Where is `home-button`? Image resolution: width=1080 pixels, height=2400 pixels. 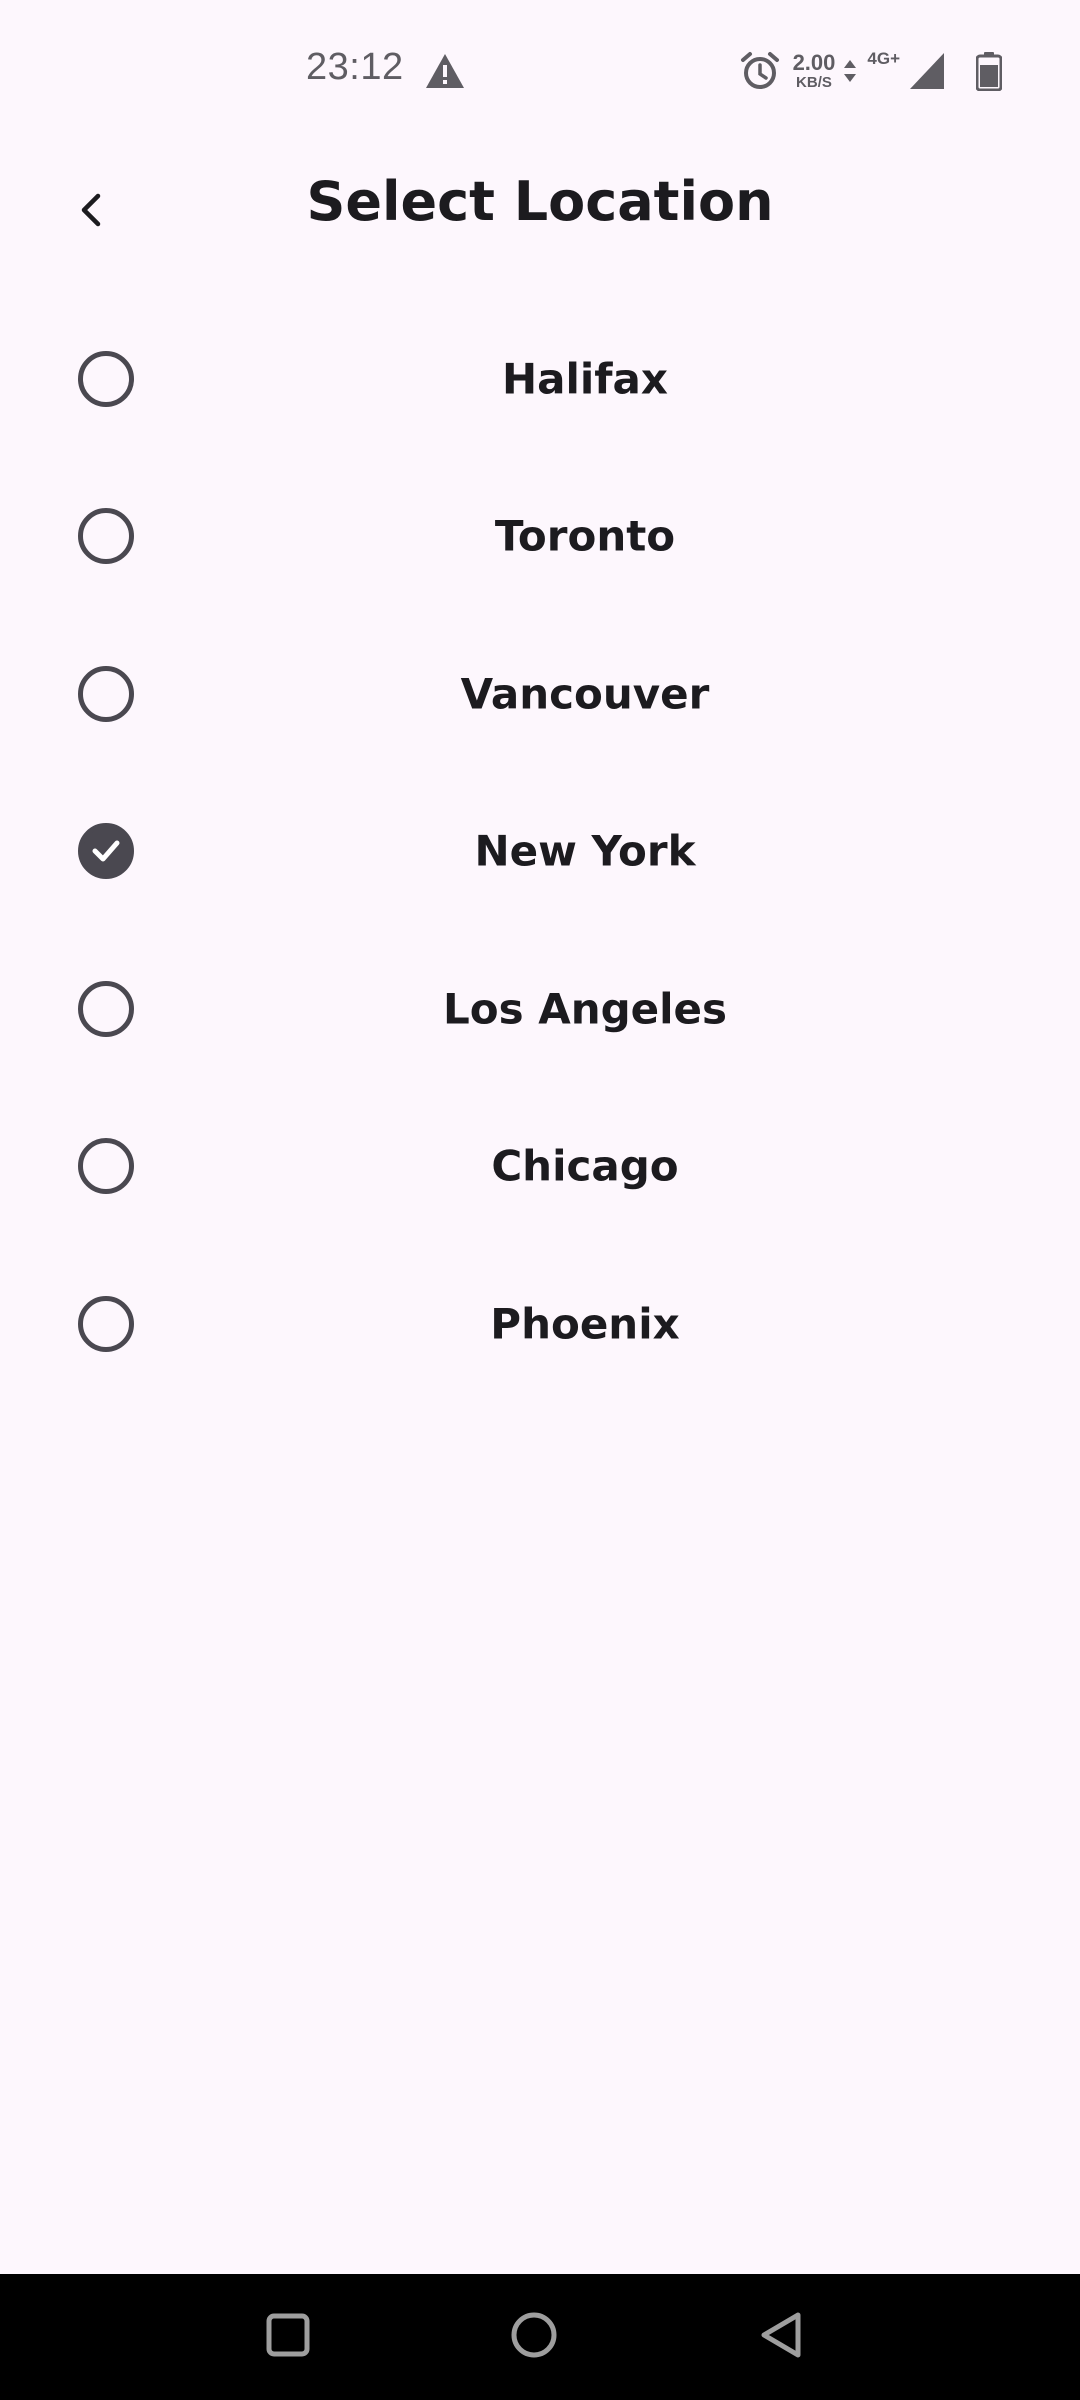 home-button is located at coordinates (534, 2337).